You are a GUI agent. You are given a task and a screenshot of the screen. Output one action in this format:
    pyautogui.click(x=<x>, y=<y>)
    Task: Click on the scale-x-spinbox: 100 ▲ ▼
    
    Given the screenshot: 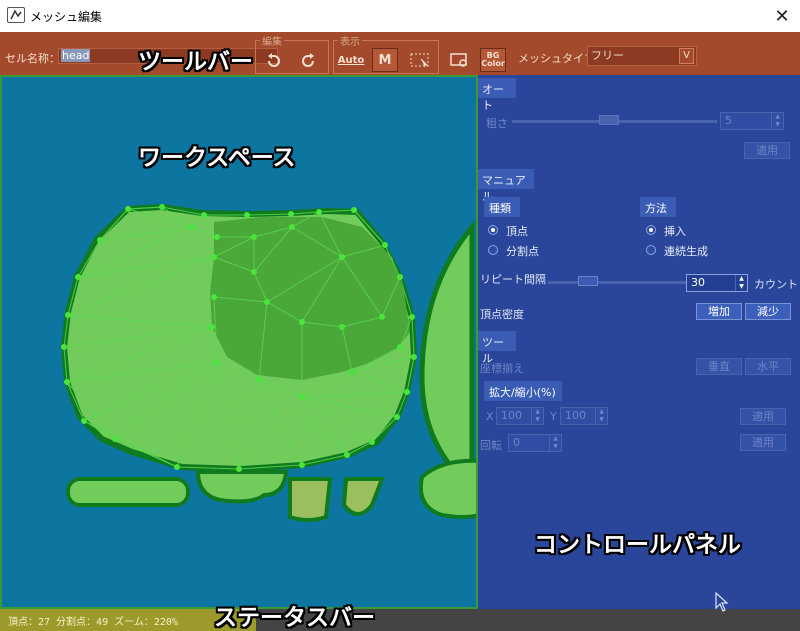 What is the action you would take?
    pyautogui.click(x=520, y=416)
    